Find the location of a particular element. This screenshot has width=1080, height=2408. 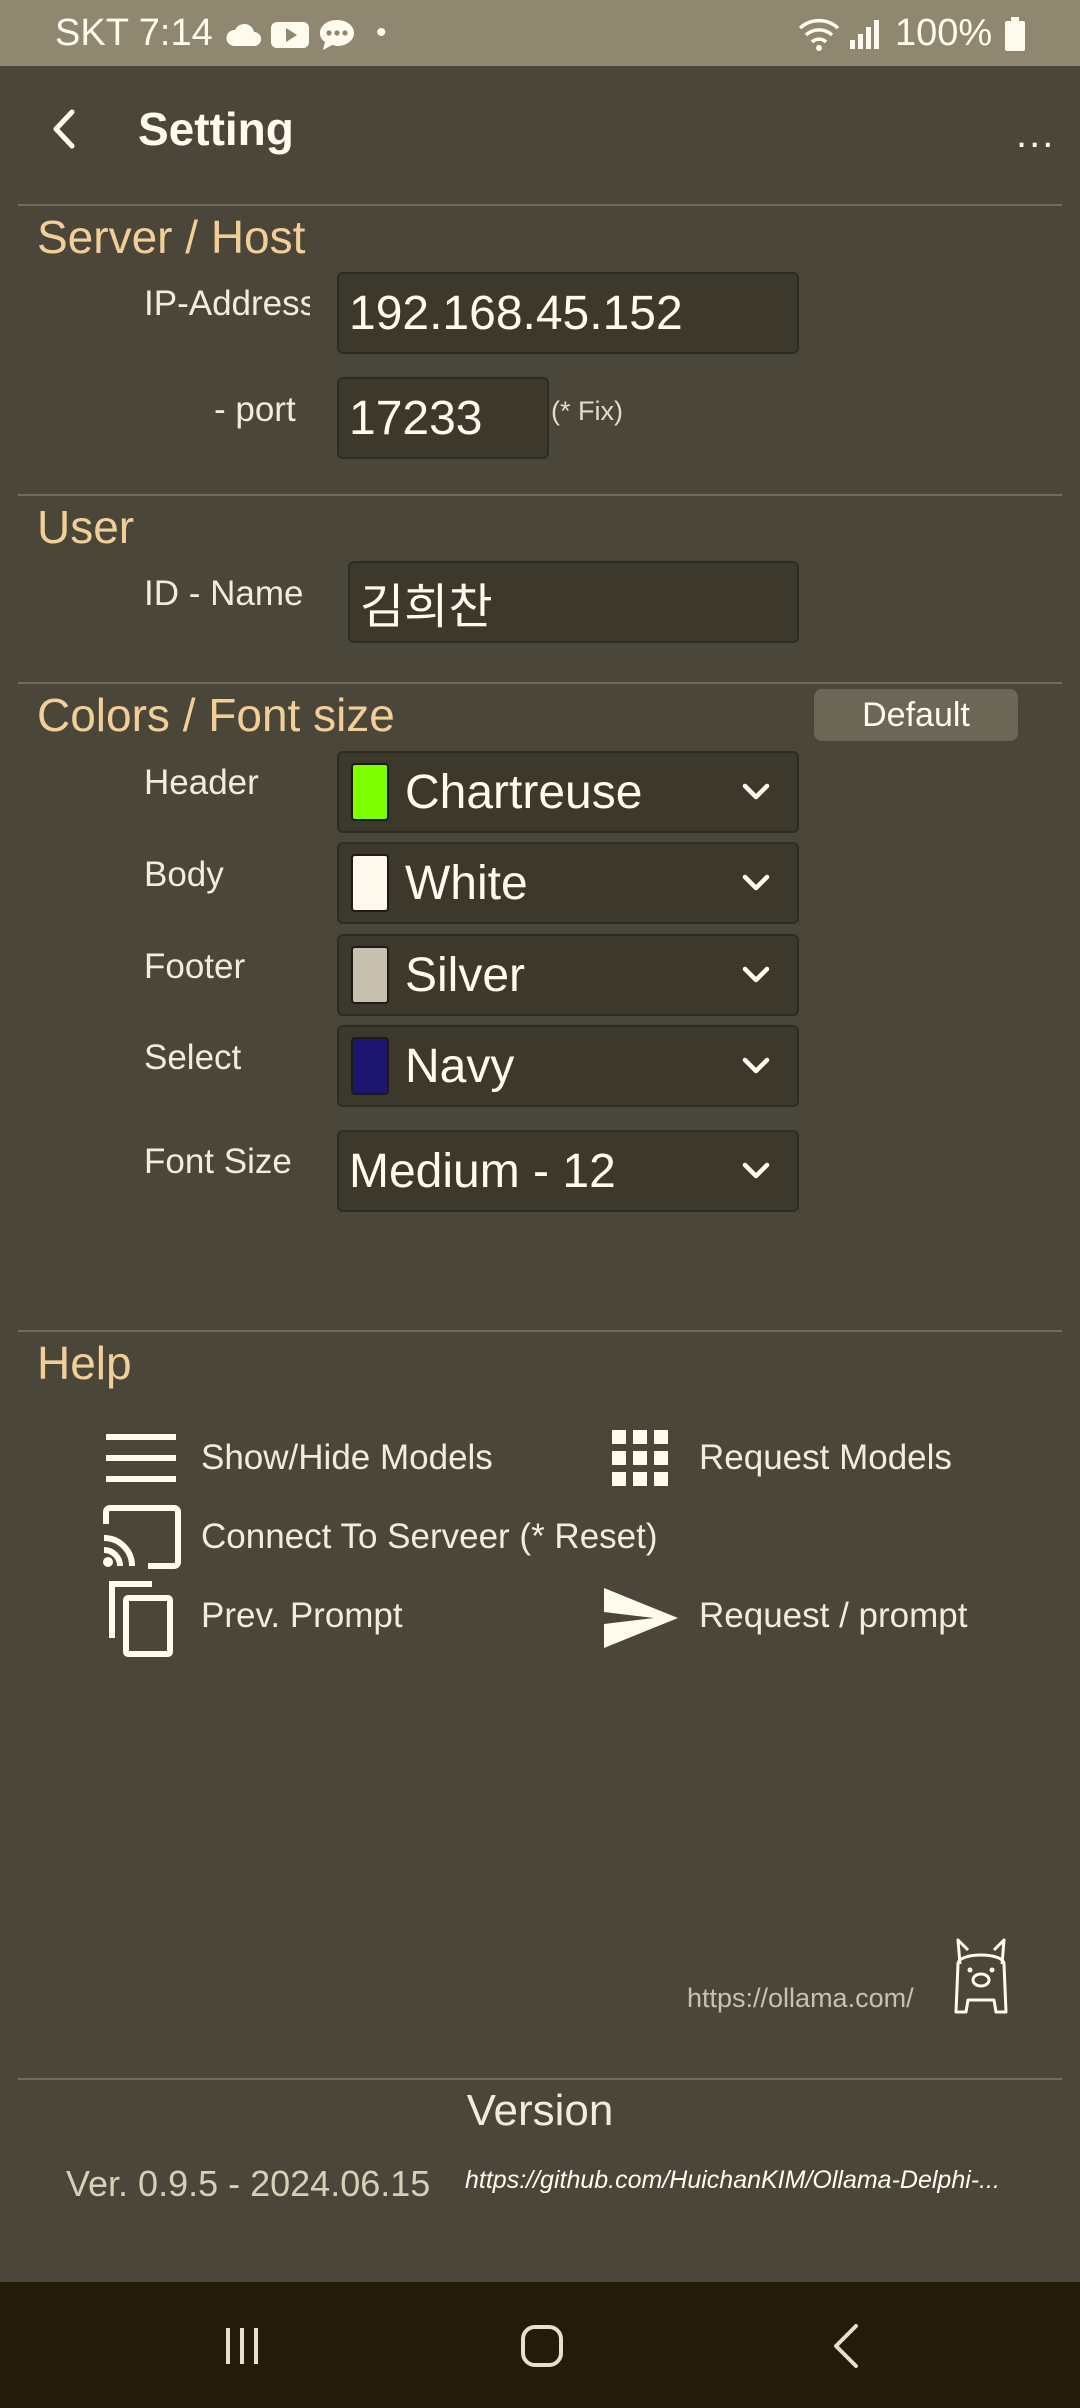

select-color-label: Select is located at coordinates (193, 1057).